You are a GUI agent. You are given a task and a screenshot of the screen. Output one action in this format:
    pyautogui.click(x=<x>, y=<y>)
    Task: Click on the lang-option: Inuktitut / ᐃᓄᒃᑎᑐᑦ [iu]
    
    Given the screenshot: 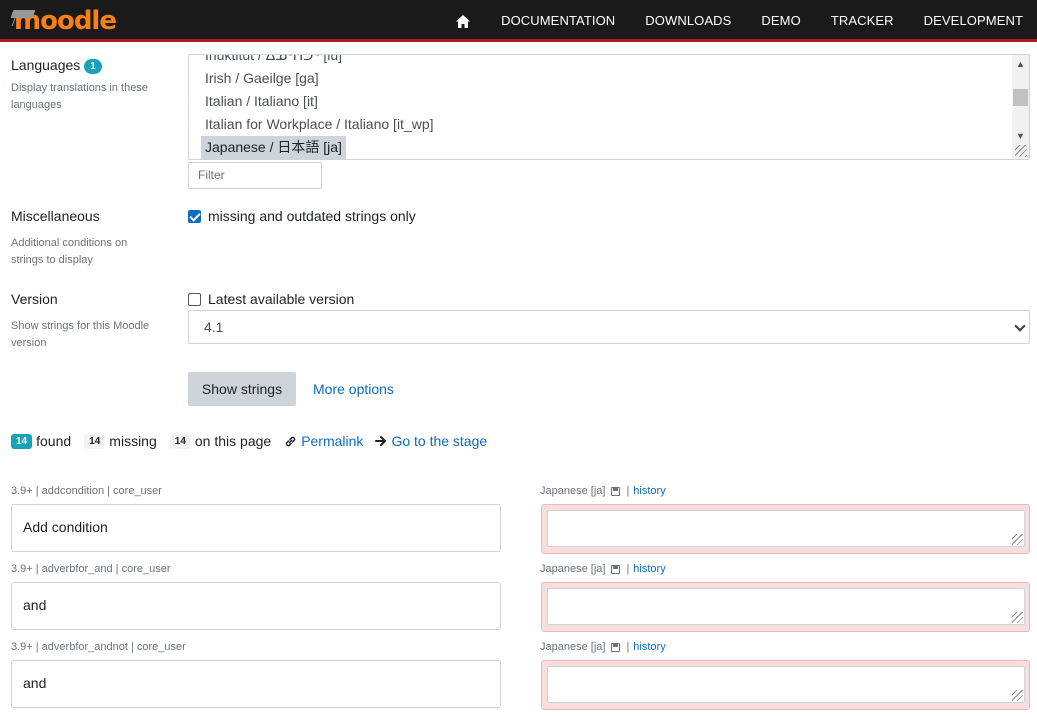 What is the action you would take?
    pyautogui.click(x=273, y=61)
    